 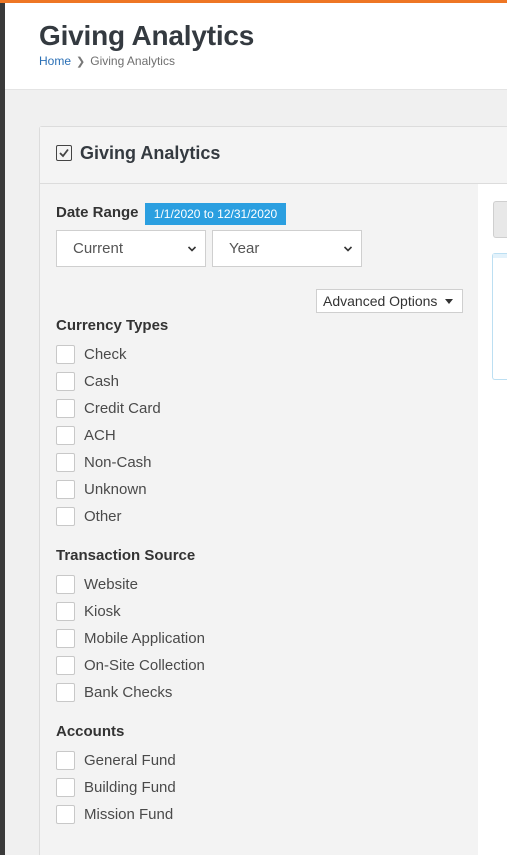 What do you see at coordinates (256, 46) in the screenshot?
I see `page-header: Giving Analytics Home ❯ Giving Analytics` at bounding box center [256, 46].